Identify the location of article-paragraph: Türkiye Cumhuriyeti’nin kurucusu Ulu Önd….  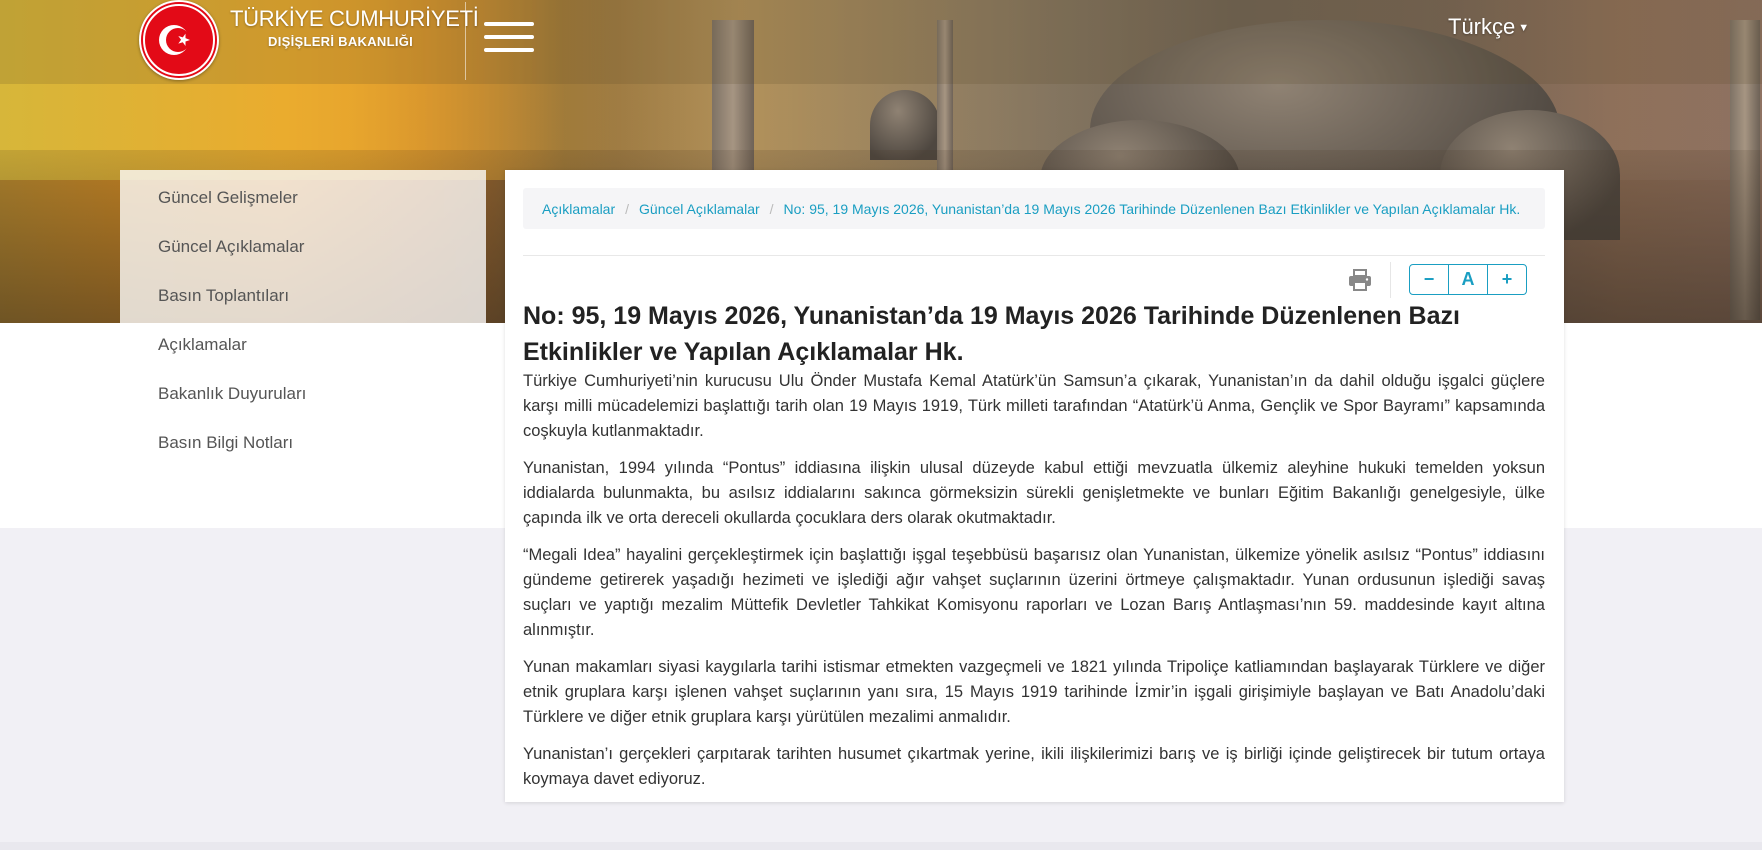
(1034, 406).